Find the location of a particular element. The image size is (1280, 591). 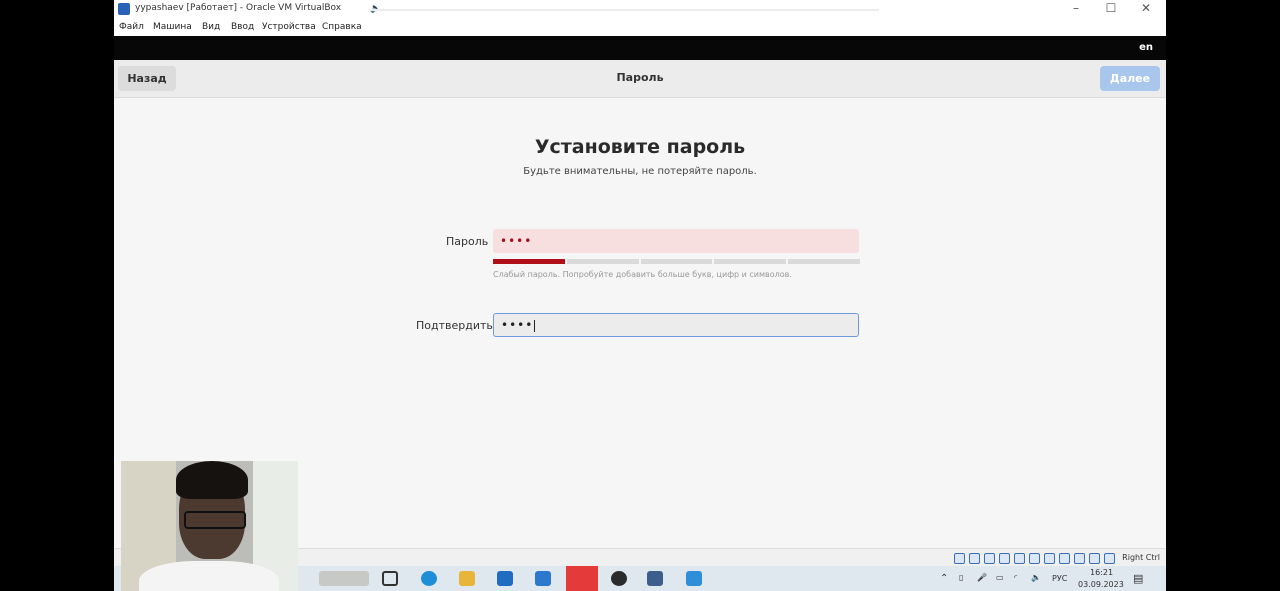

guest-top-bar: en is located at coordinates (640, 48).